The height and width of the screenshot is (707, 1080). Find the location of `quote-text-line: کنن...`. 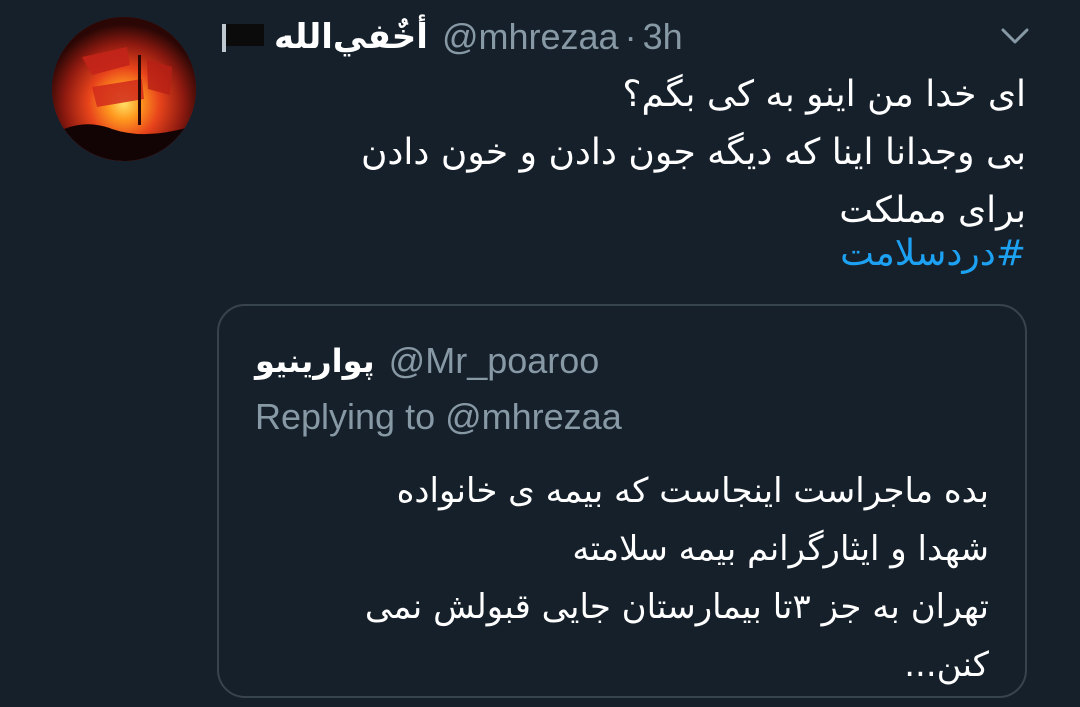

quote-text-line: کنن... is located at coordinates (946, 665).